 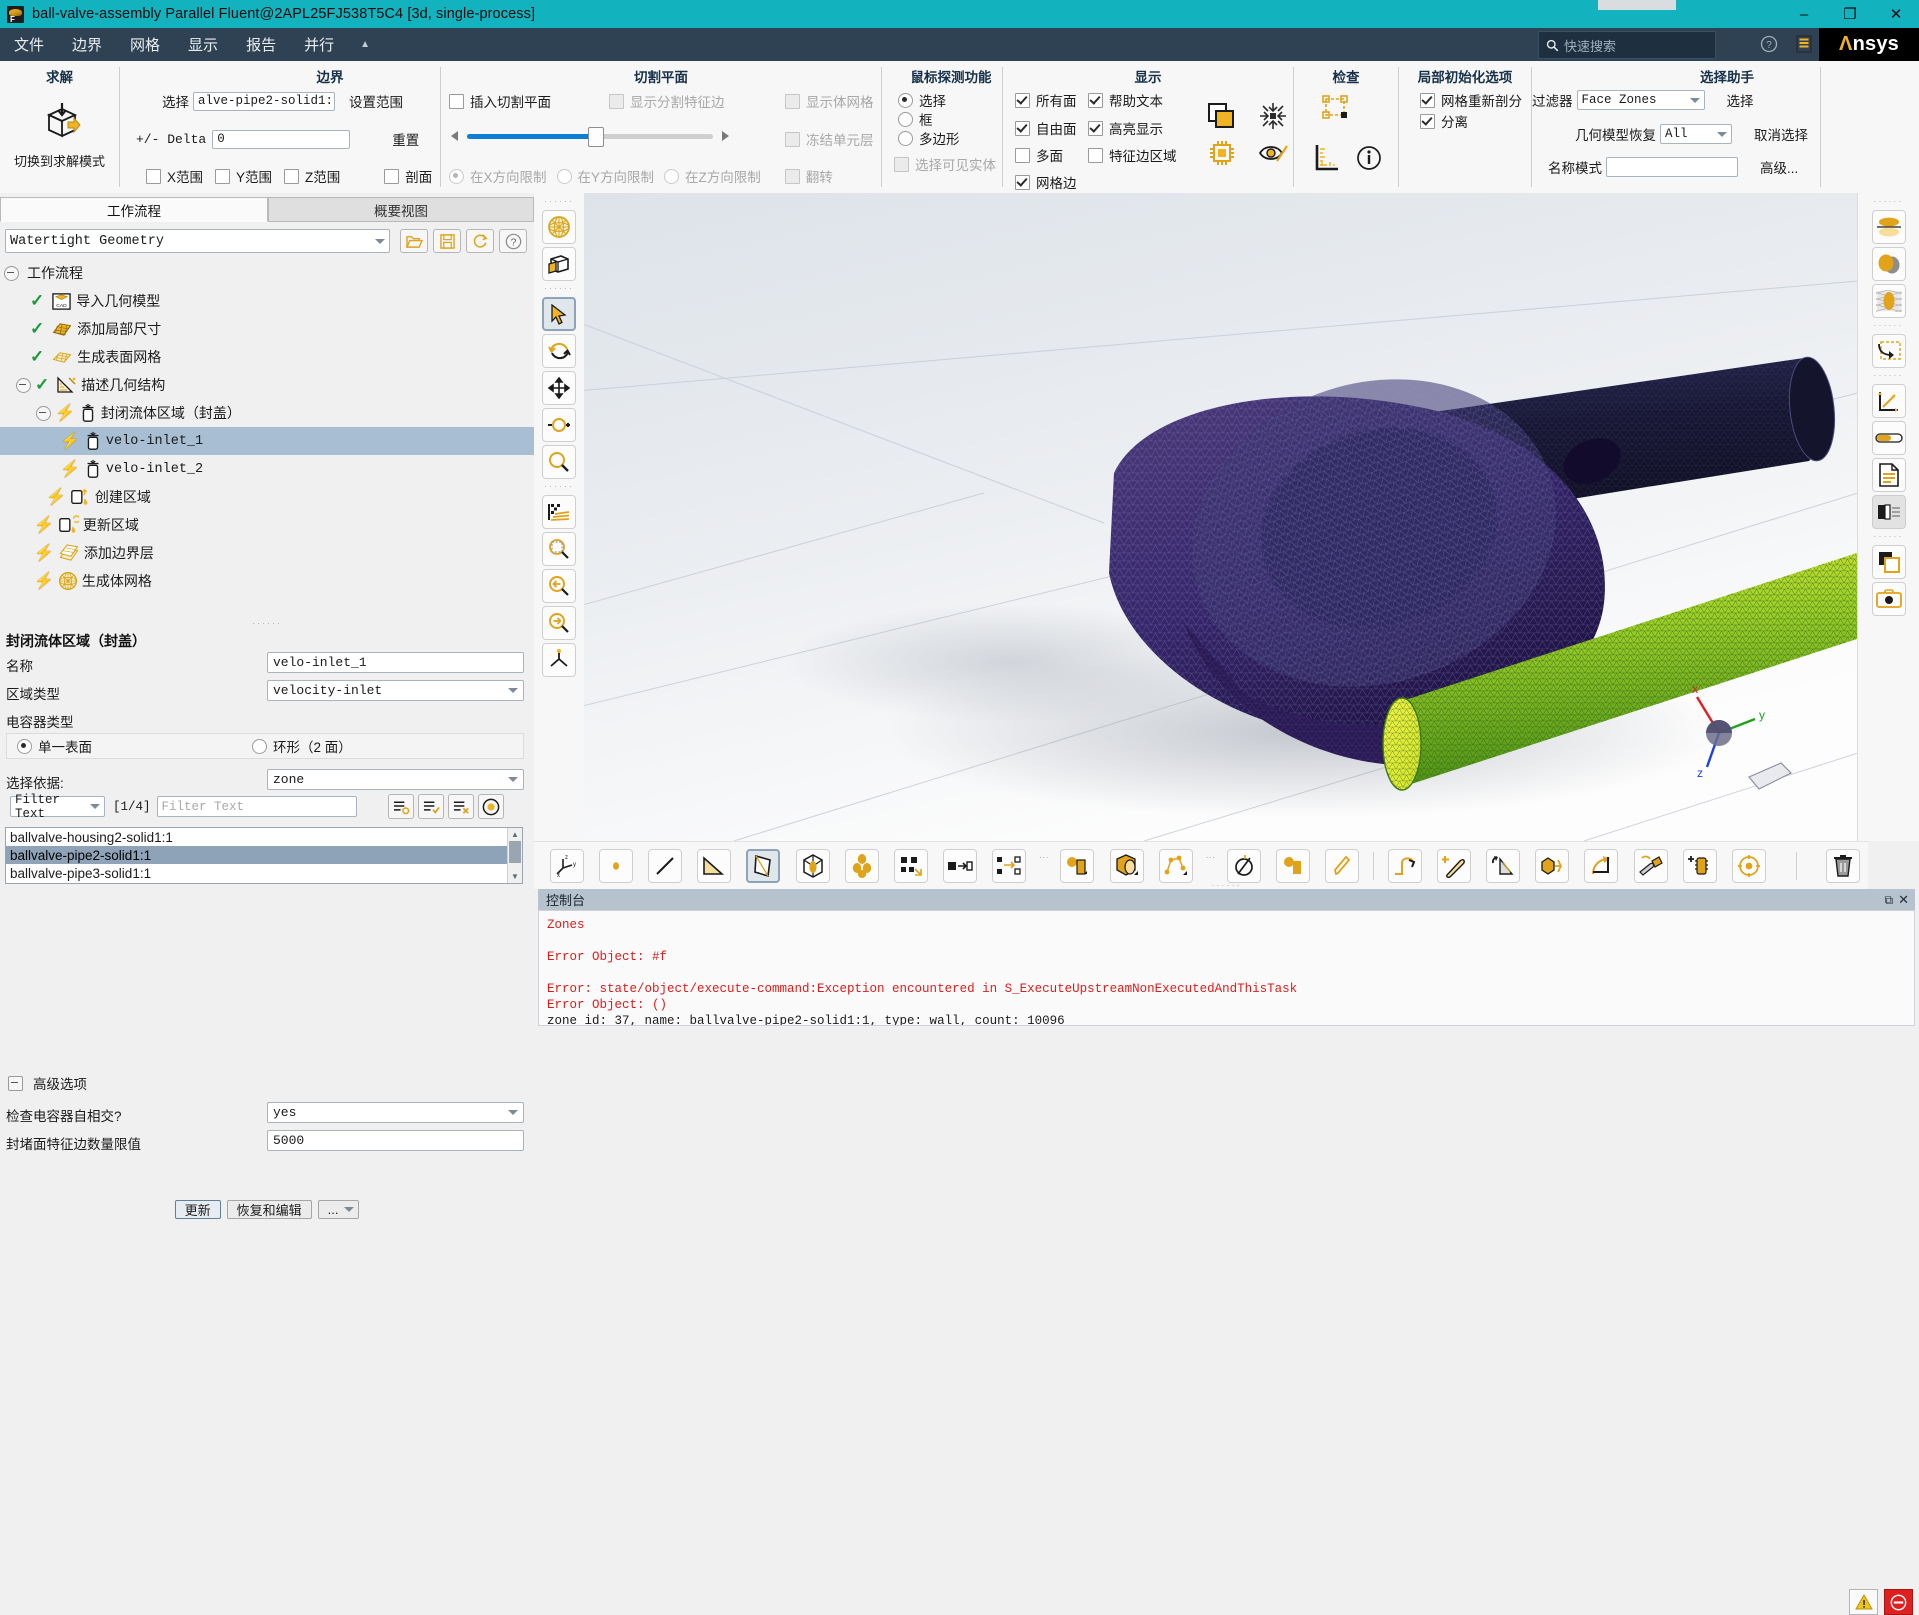 I want to click on expander-icon, so click(x=43, y=413).